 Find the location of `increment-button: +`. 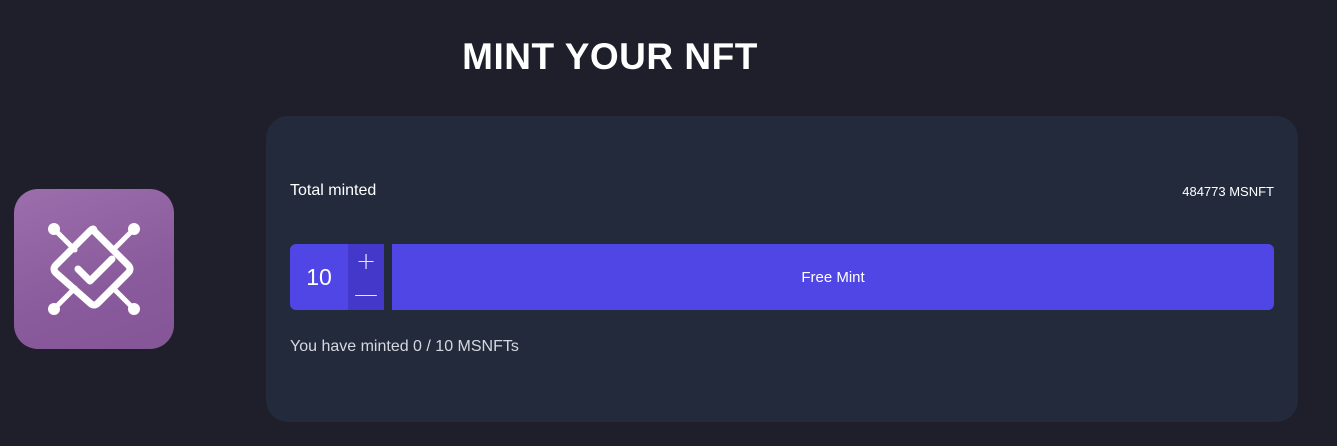

increment-button: + is located at coordinates (366, 260).